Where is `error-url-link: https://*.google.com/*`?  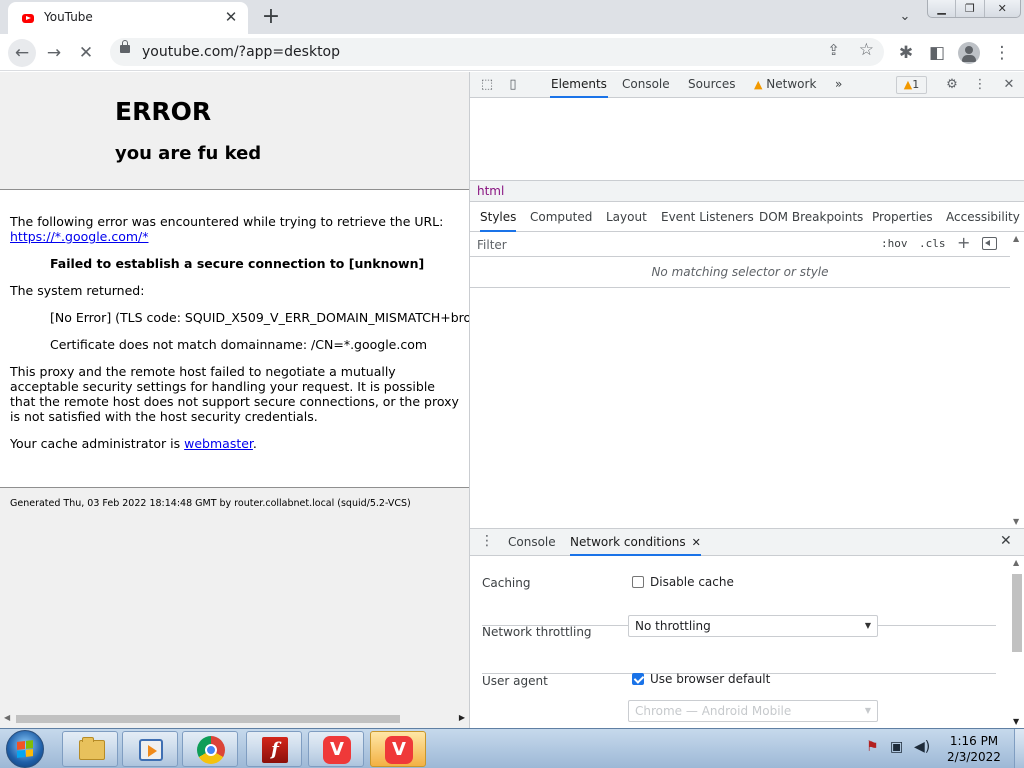 error-url-link: https://*.google.com/* is located at coordinates (79, 236).